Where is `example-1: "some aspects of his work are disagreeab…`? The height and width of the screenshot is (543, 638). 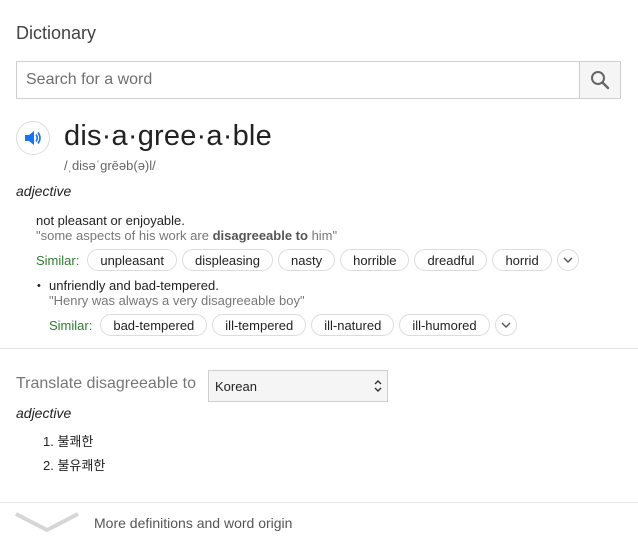 example-1: "some aspects of his work are disagreeab… is located at coordinates (187, 235).